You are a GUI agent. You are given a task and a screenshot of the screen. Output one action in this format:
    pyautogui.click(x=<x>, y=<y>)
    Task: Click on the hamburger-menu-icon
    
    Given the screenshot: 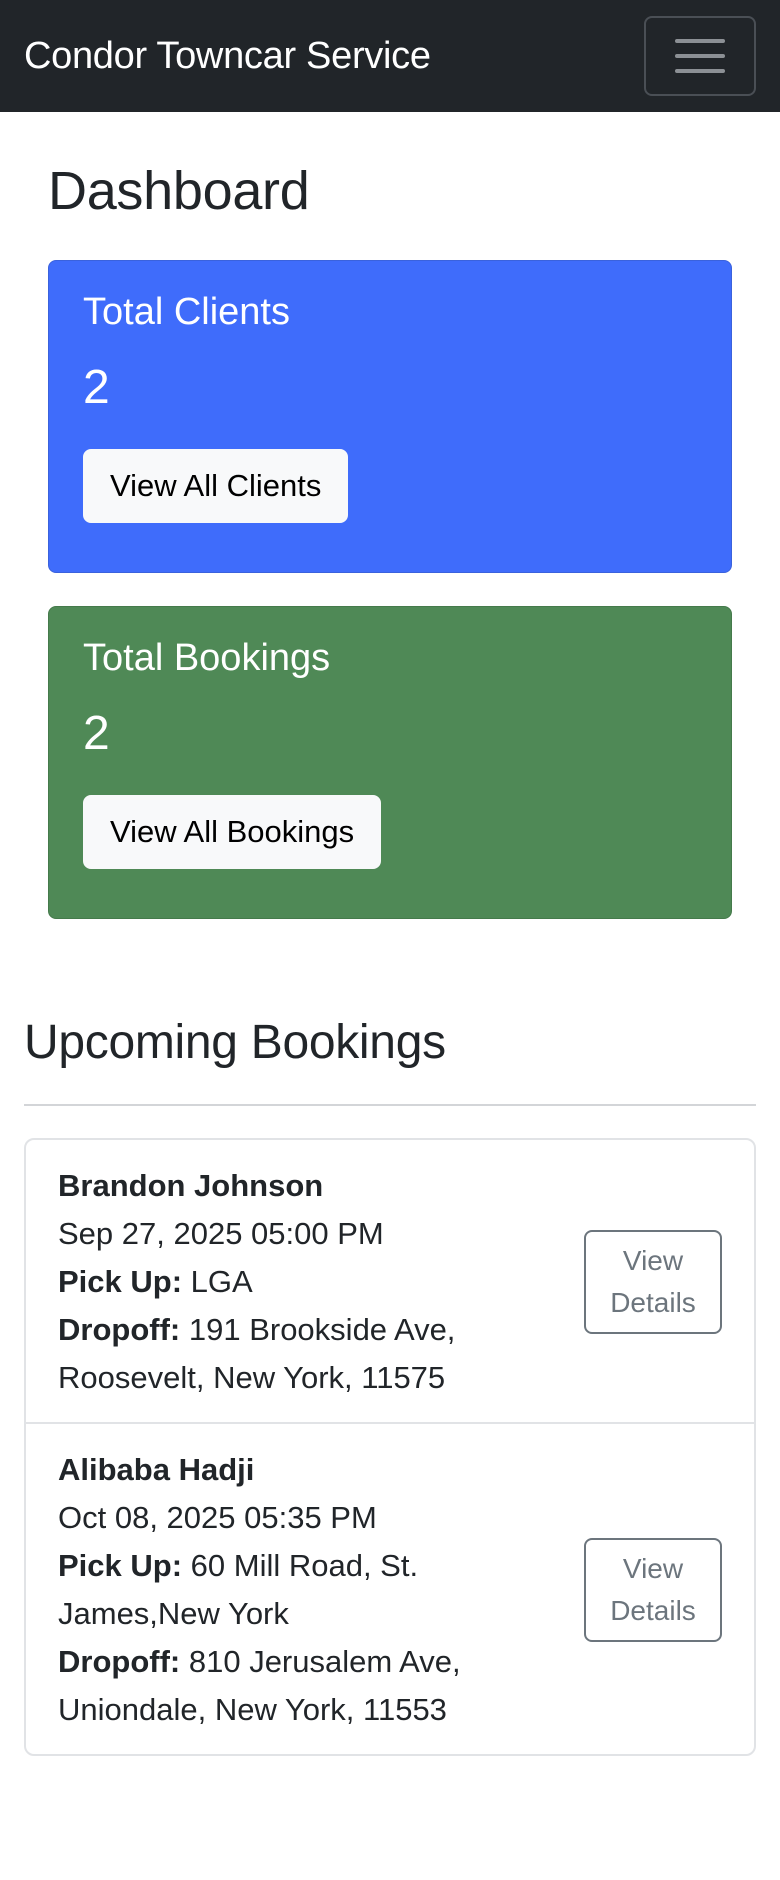 What is the action you would take?
    pyautogui.click(x=700, y=41)
    